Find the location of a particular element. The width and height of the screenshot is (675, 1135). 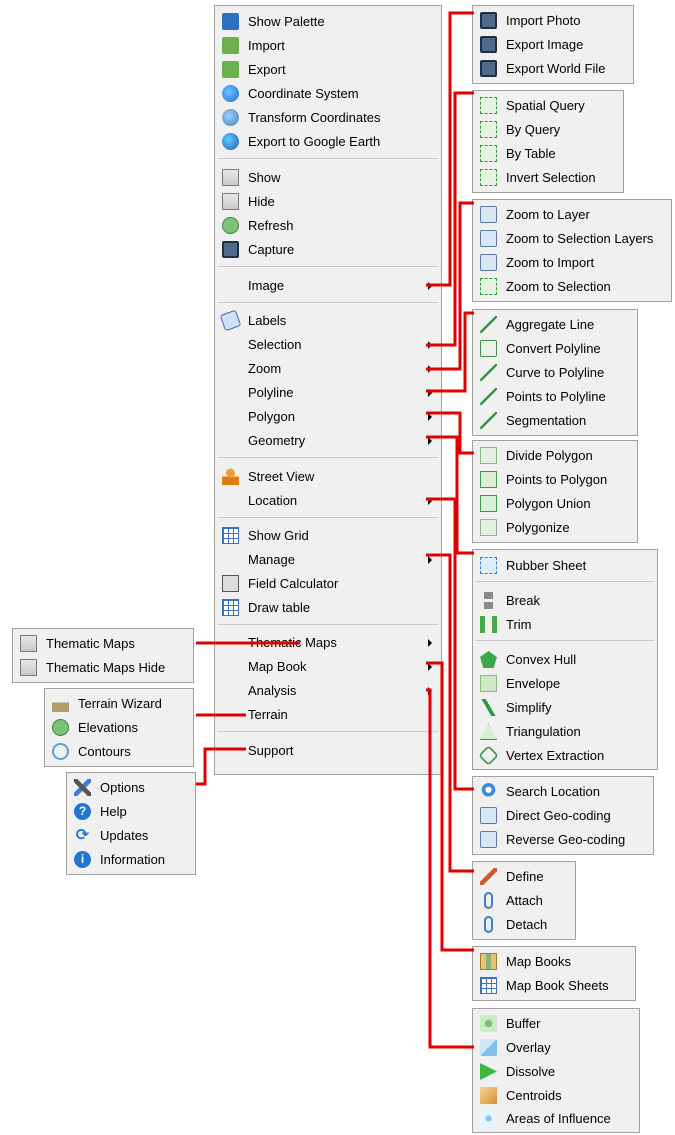

menu-item-polygon-union: Polygon Union is located at coordinates (555, 504).